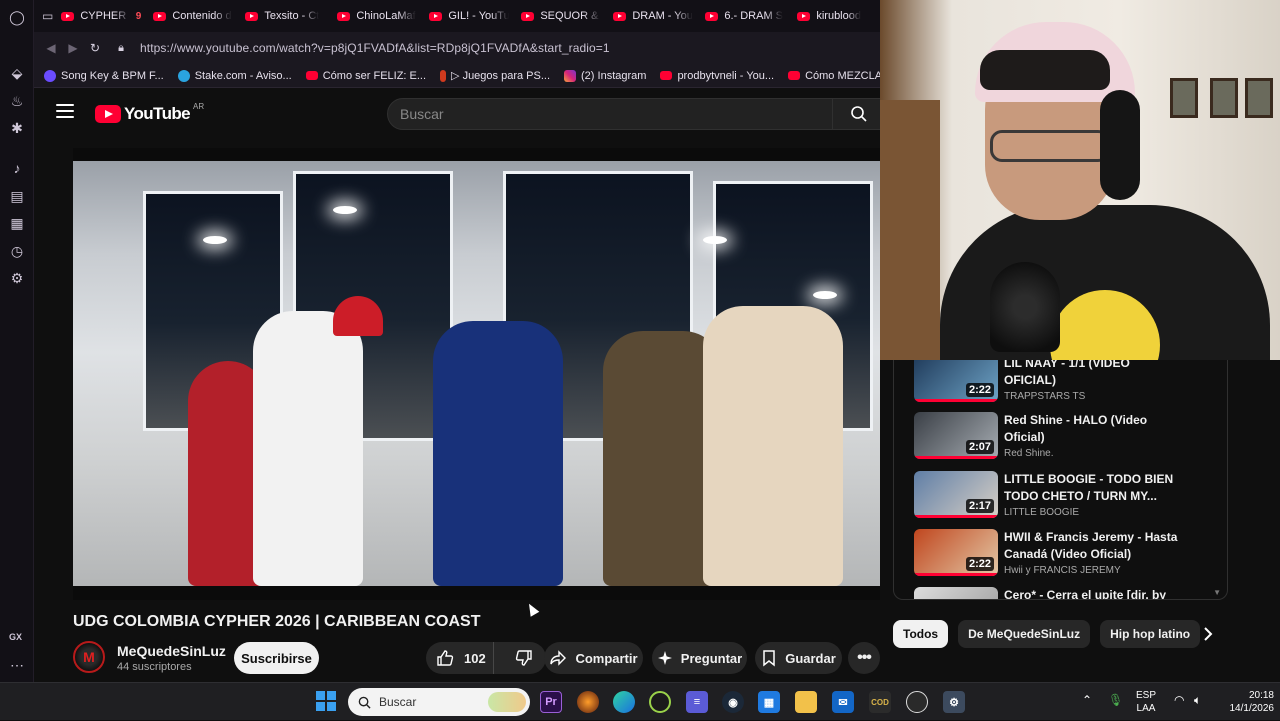 This screenshot has height=721, width=1280. Describe the element at coordinates (507, 702) in the screenshot. I see `search-highlight-icon` at that location.